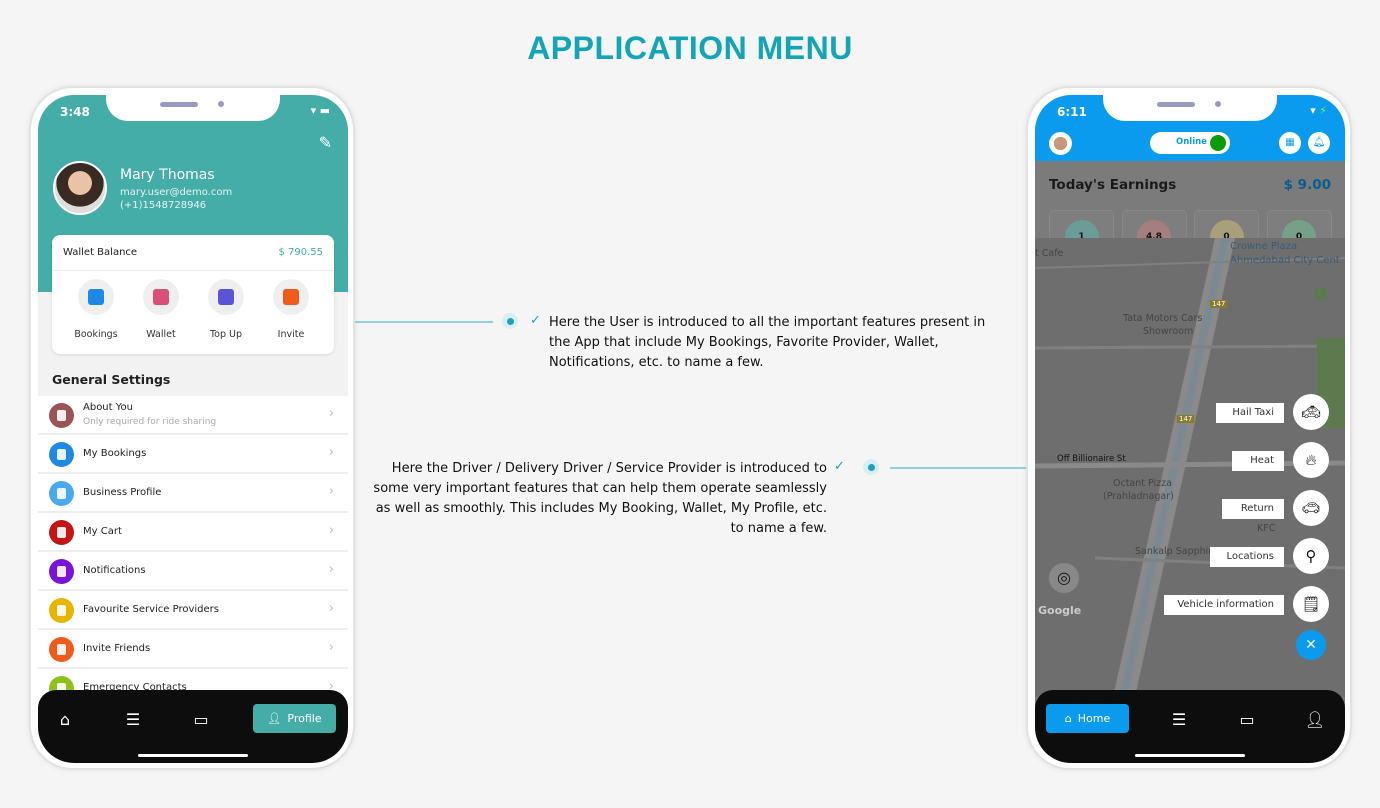 This screenshot has height=808, width=1380. What do you see at coordinates (1247, 557) in the screenshot?
I see `fab-label: Locations` at bounding box center [1247, 557].